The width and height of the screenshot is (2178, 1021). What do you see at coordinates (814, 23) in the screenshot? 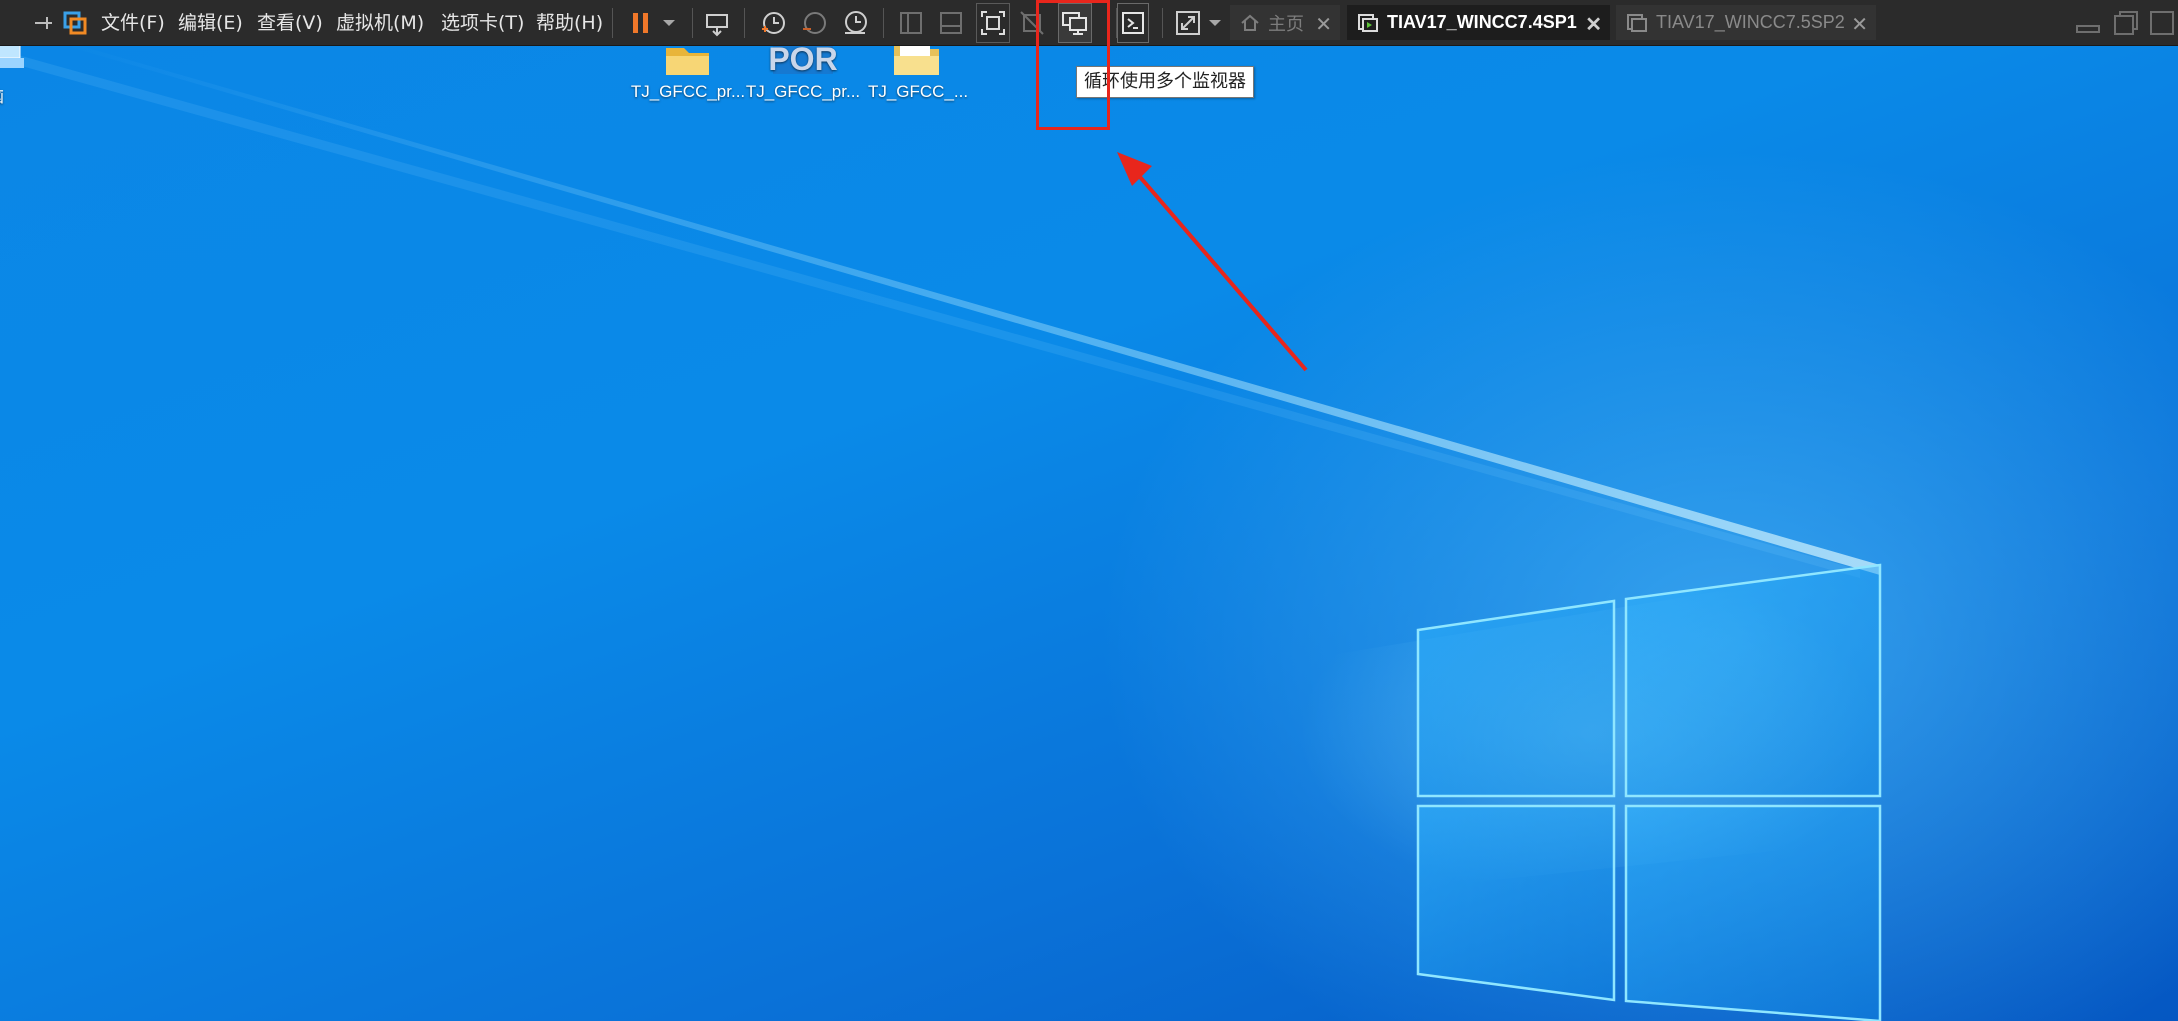
I see `revert-snapshot-icon` at bounding box center [814, 23].